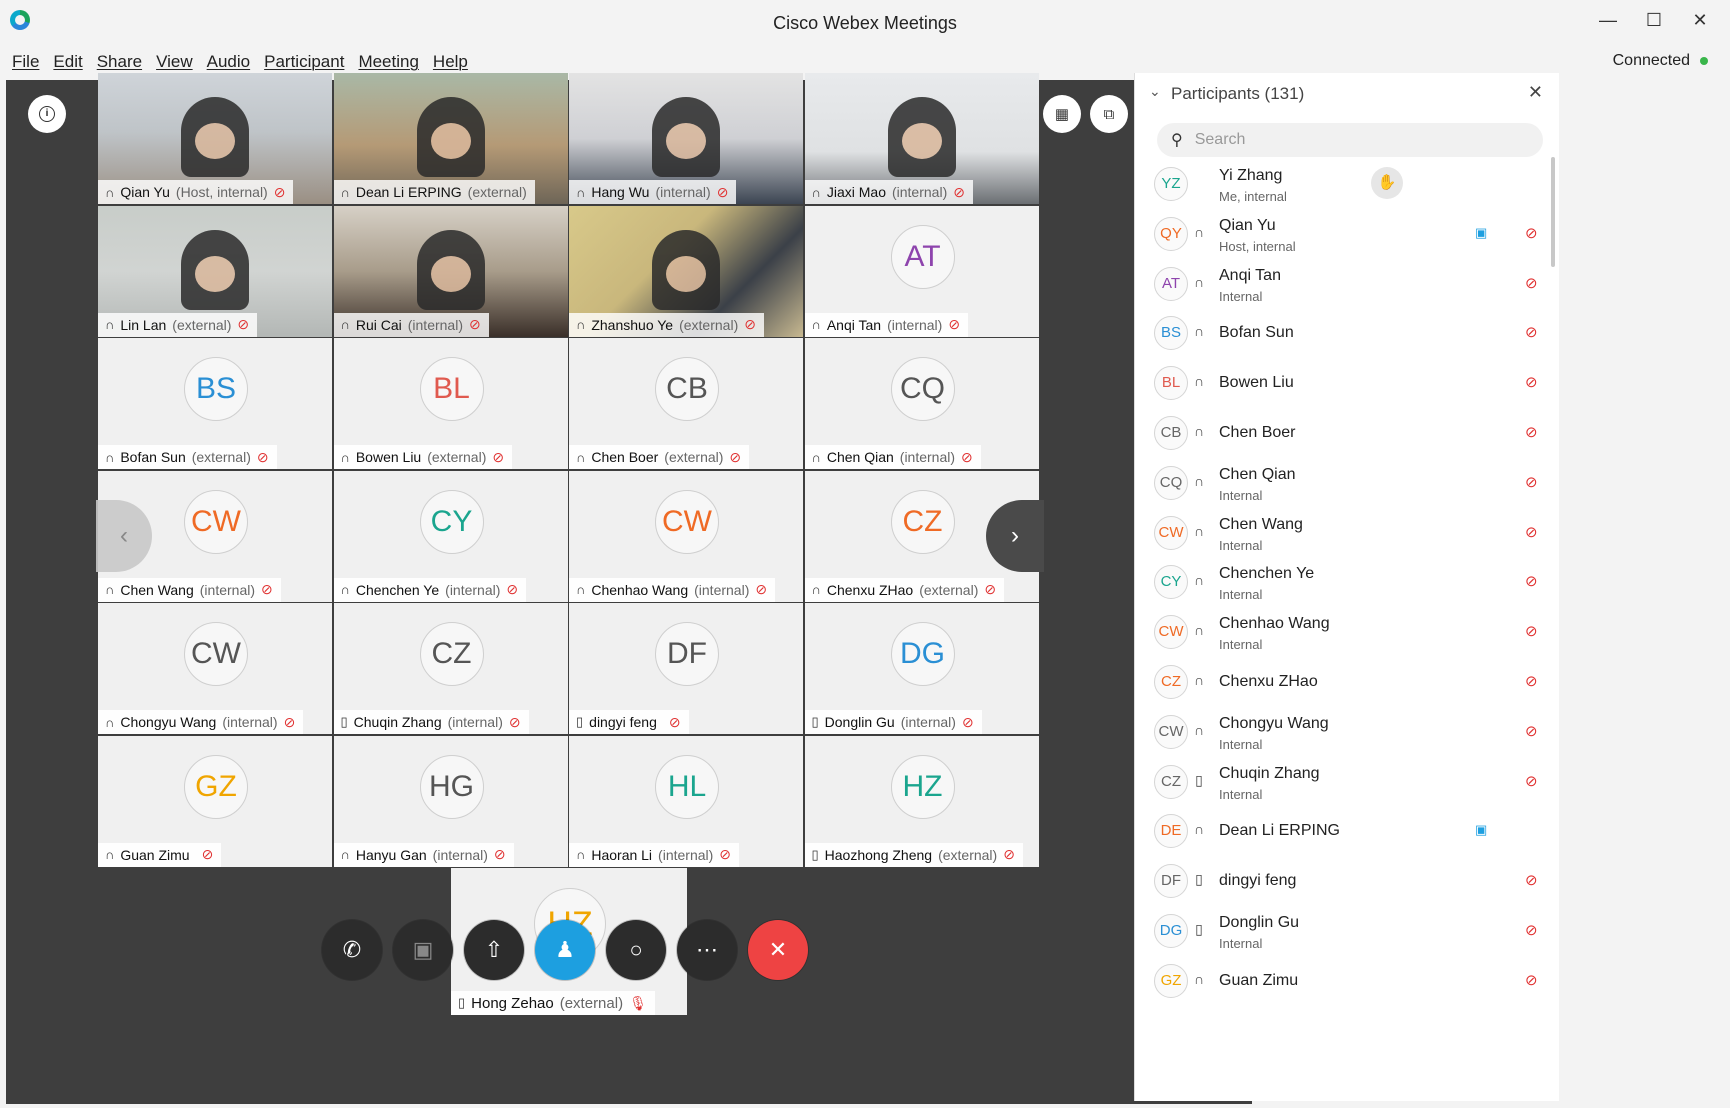  What do you see at coordinates (1347, 784) in the screenshot?
I see `participant-row: CZ ▯ Chuqin Zhang Internal ⊘` at bounding box center [1347, 784].